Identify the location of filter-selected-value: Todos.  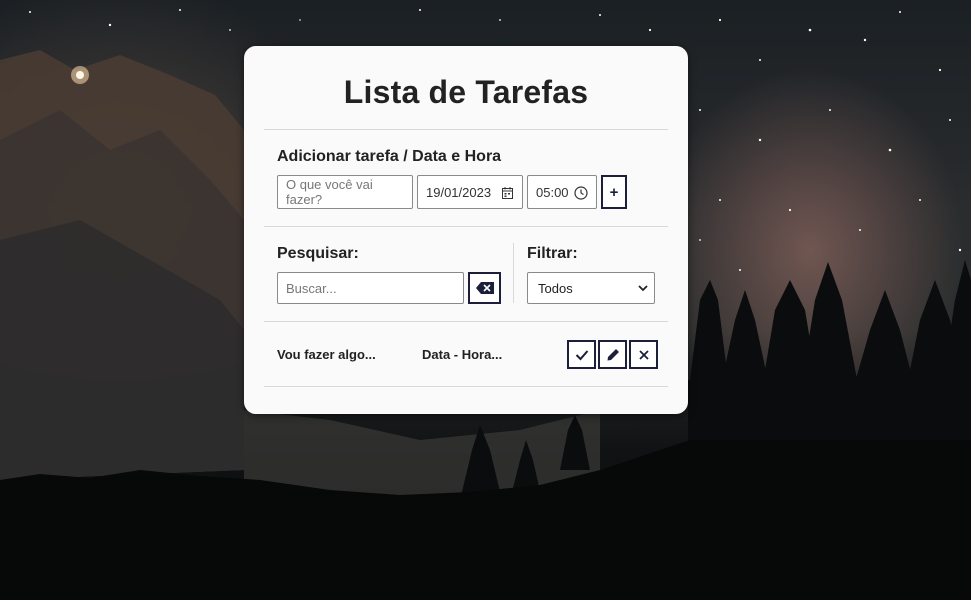
(555, 288).